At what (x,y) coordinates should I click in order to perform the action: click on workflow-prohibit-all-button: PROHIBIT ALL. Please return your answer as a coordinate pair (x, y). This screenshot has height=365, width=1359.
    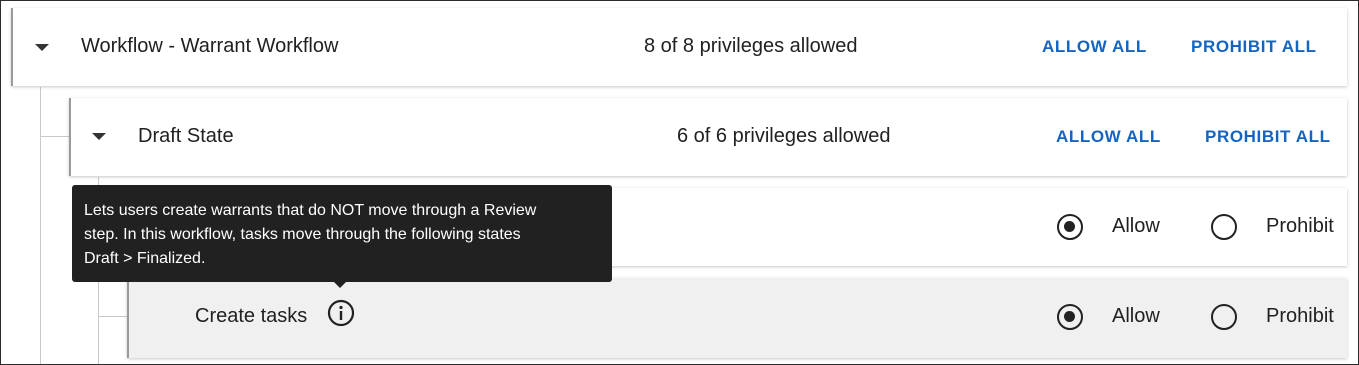
    Looking at the image, I should click on (1254, 47).